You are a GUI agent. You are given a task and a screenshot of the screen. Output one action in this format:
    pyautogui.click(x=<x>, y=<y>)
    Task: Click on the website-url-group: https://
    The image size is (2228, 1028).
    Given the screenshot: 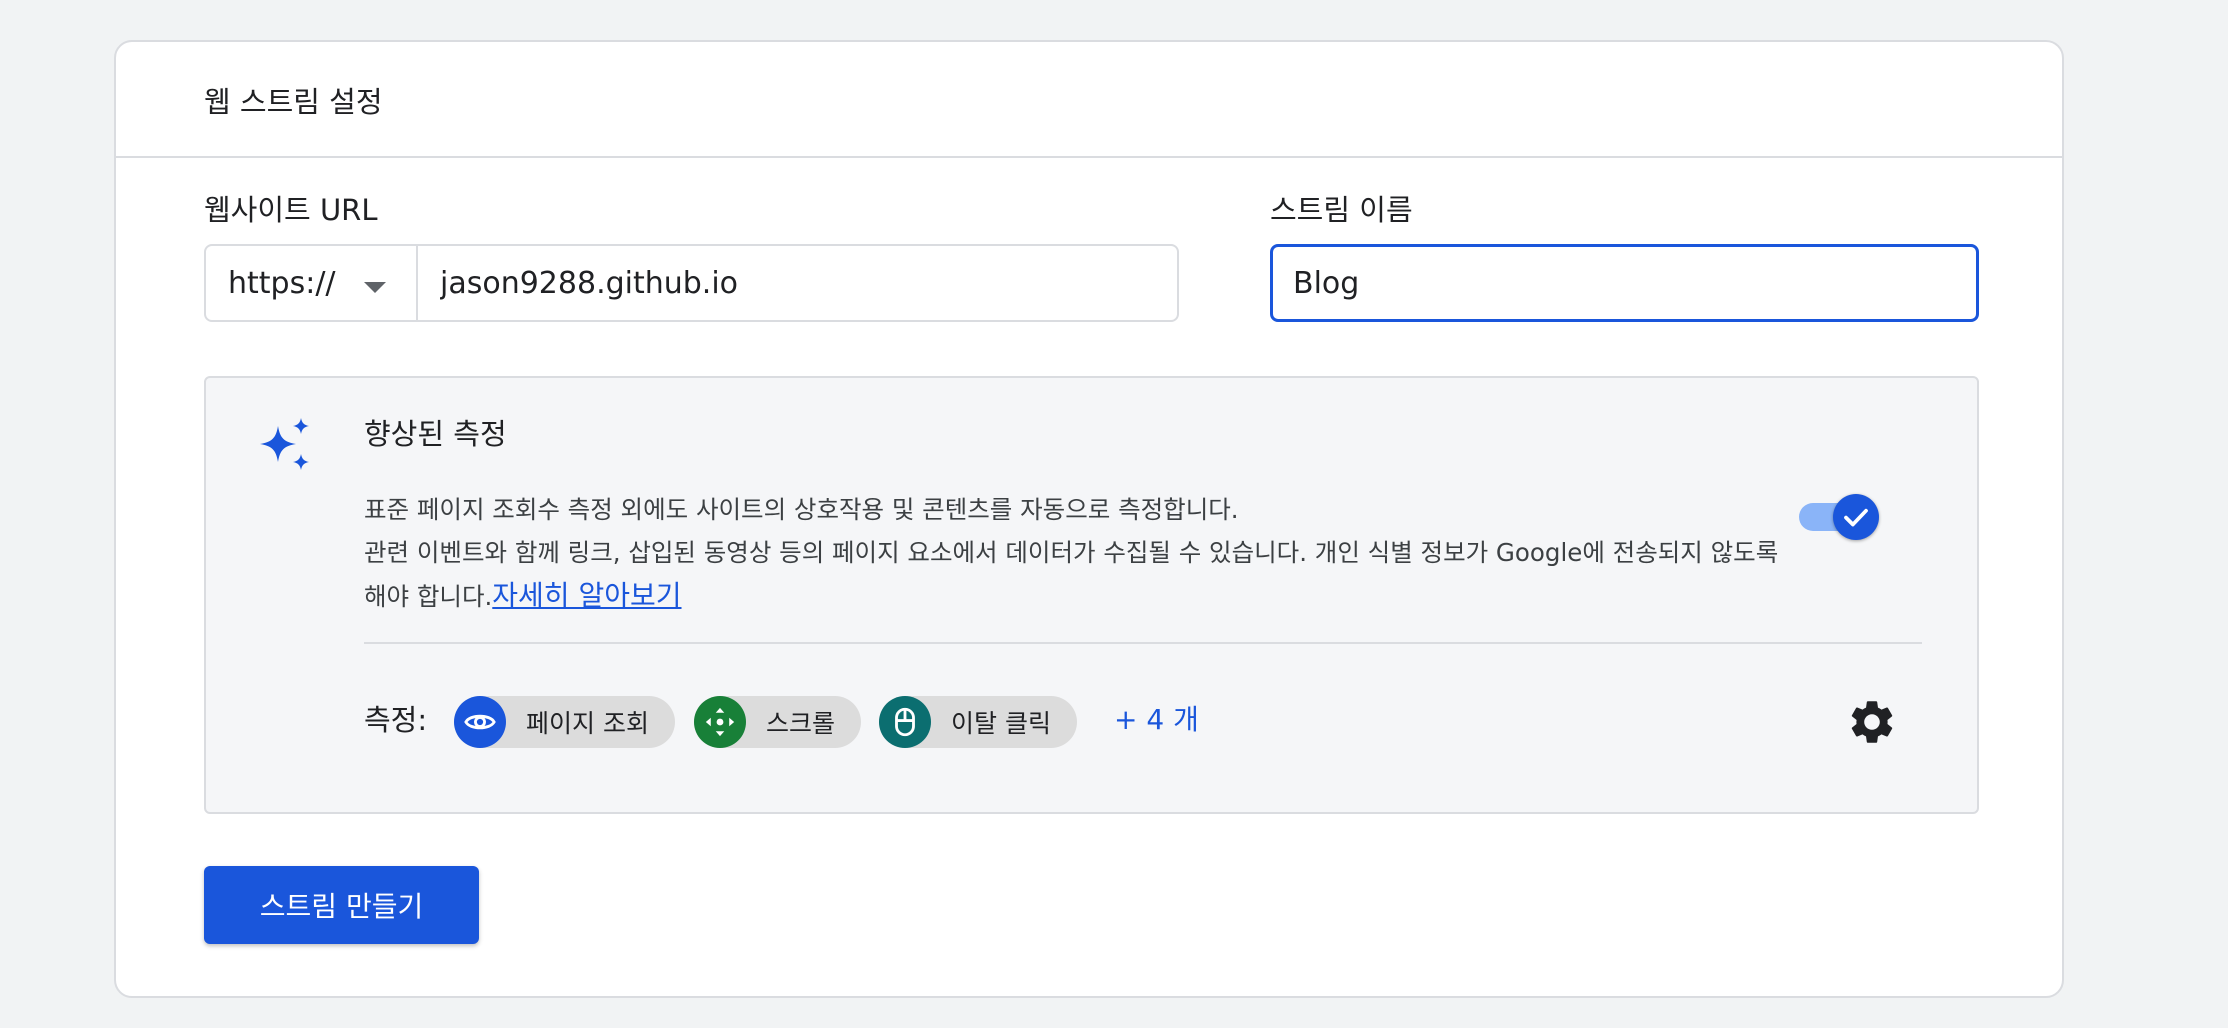 What is the action you would take?
    pyautogui.click(x=691, y=283)
    